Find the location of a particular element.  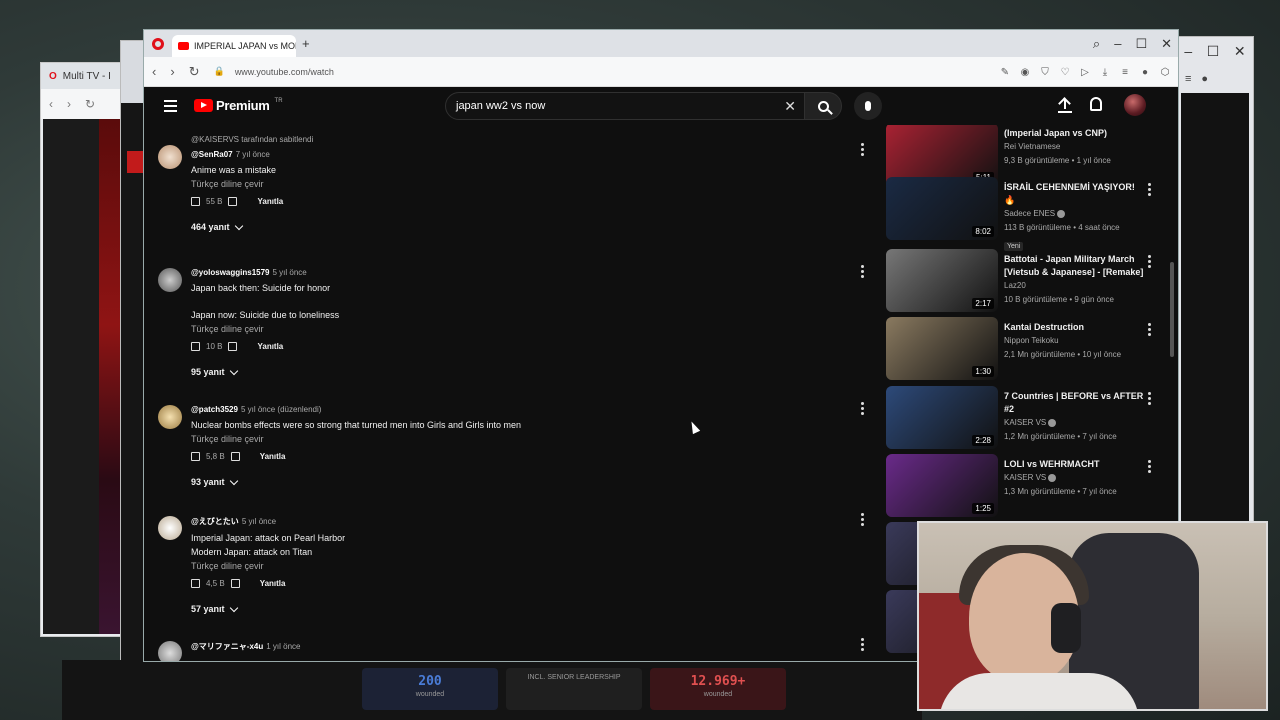

heart-icon: ♡ is located at coordinates (1065, 72).